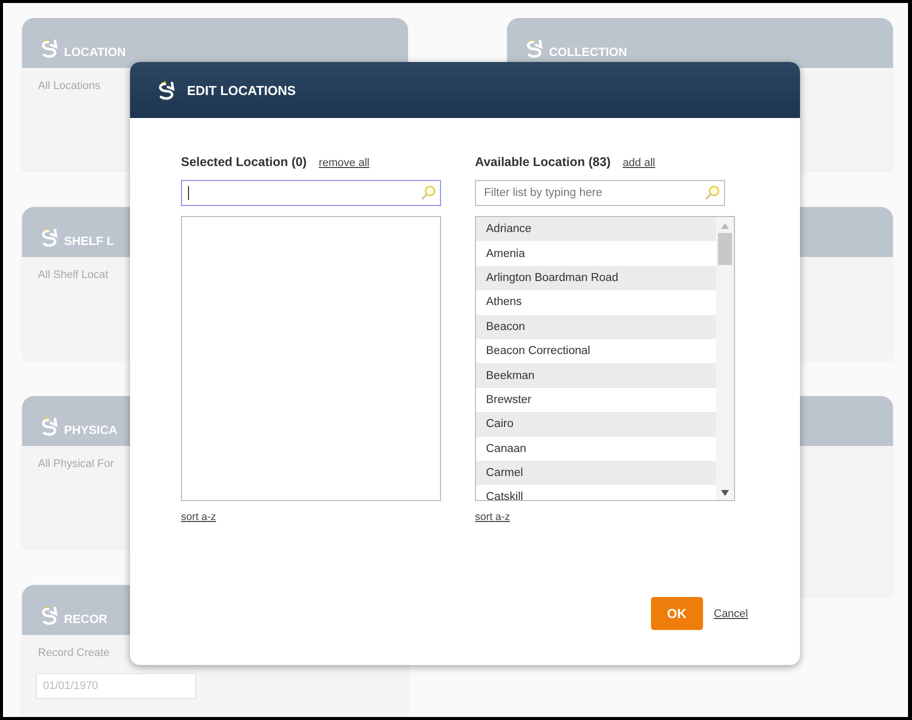 The width and height of the screenshot is (912, 720). What do you see at coordinates (725, 249) in the screenshot?
I see `scrollbar-thumb` at bounding box center [725, 249].